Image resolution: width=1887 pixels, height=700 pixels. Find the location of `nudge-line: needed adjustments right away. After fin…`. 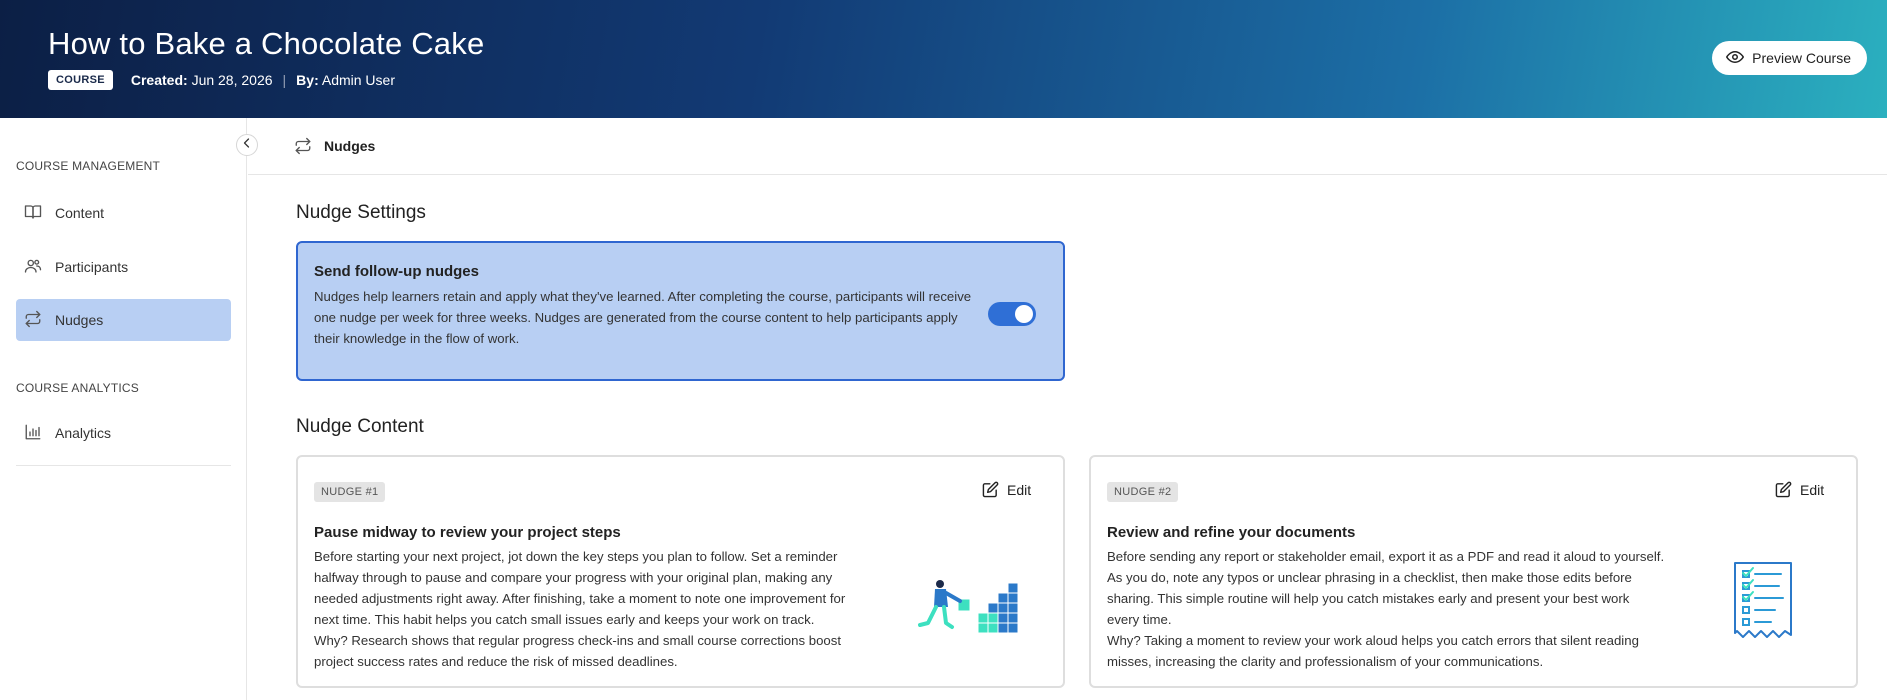

nudge-line: needed adjustments right away. After fin… is located at coordinates (580, 598).